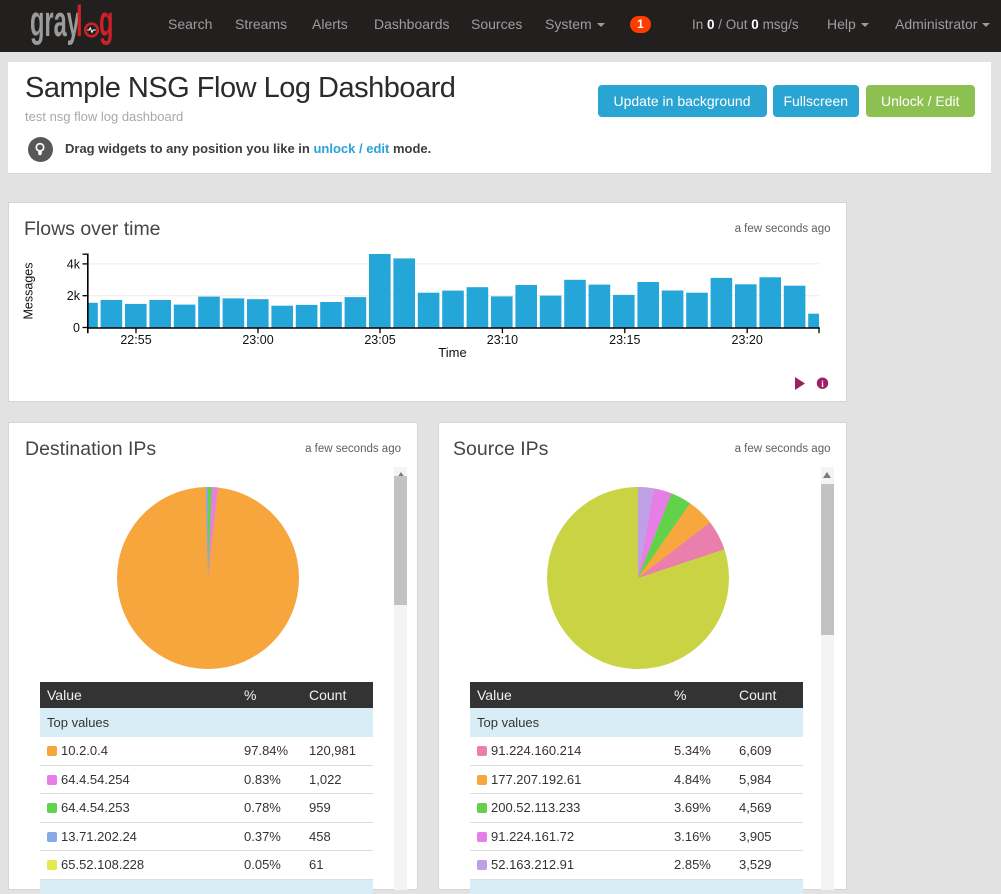  I want to click on svg-text: 22:55, so click(135, 340).